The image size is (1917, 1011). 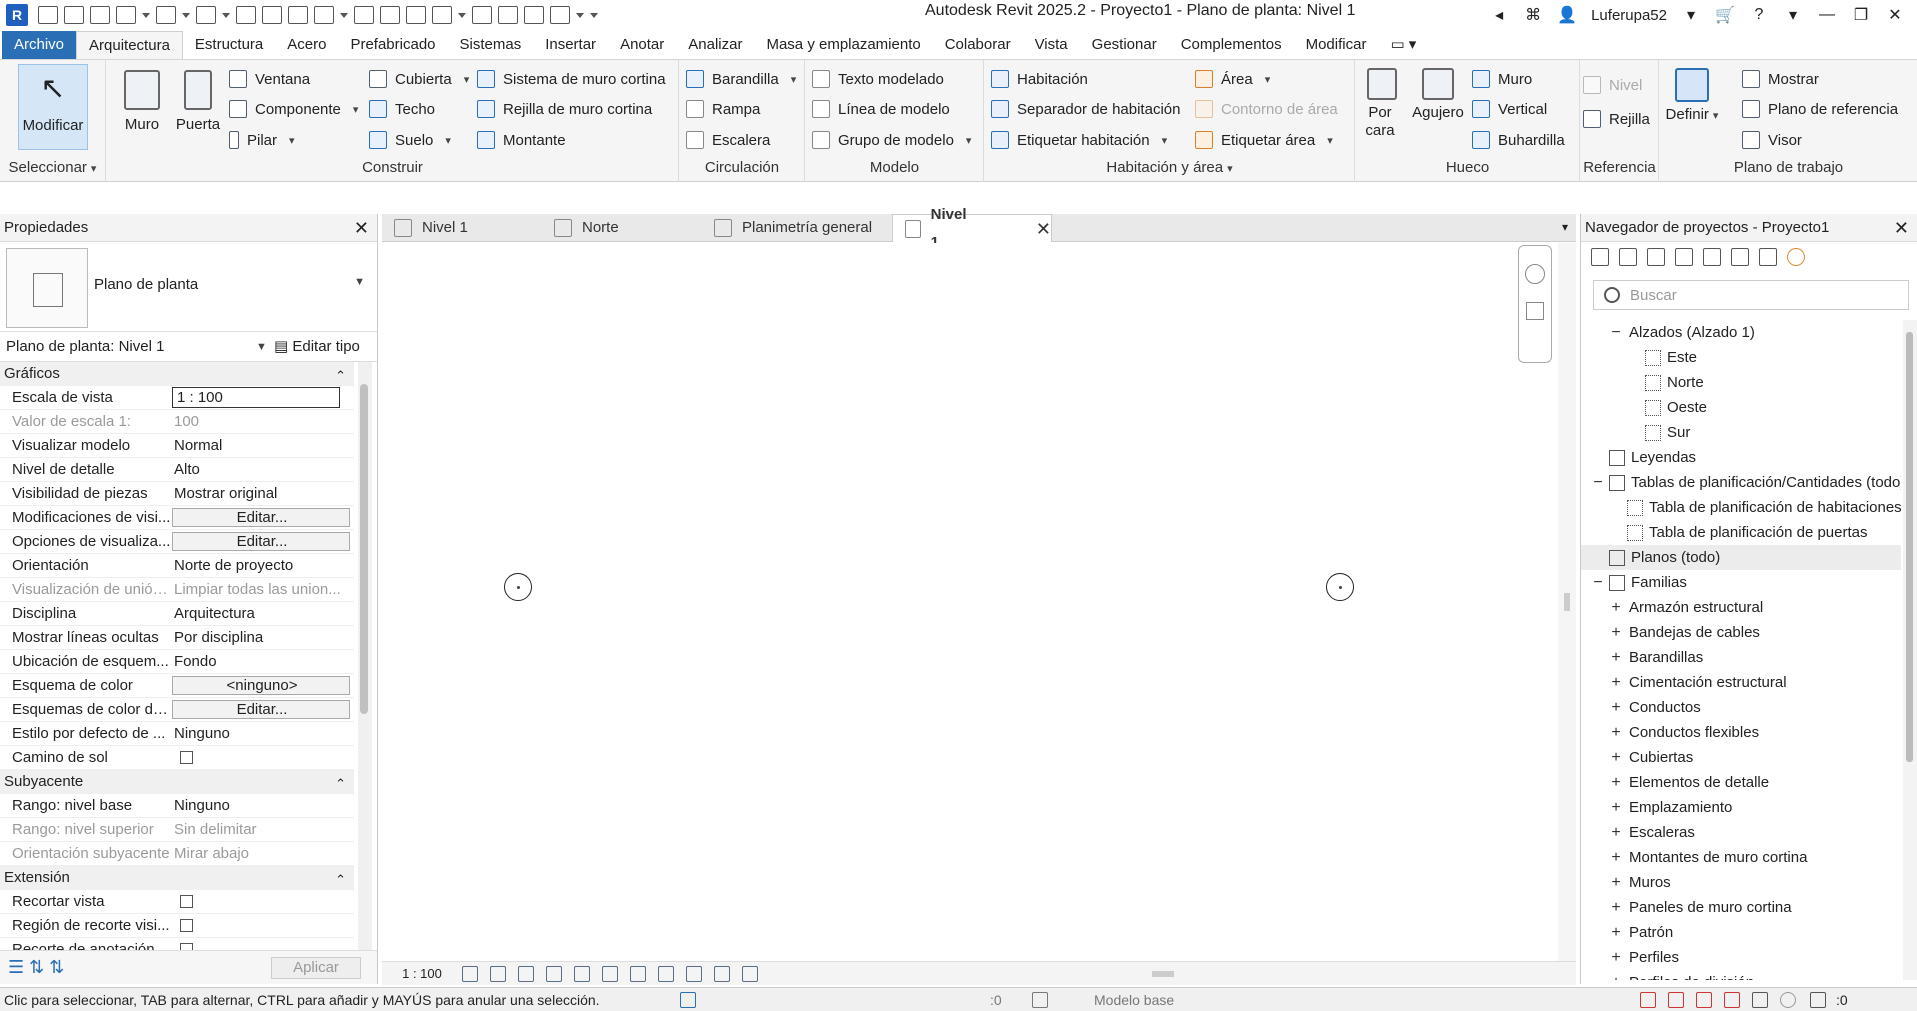 I want to click on browser-node: + Conductos, so click(x=1741, y=707).